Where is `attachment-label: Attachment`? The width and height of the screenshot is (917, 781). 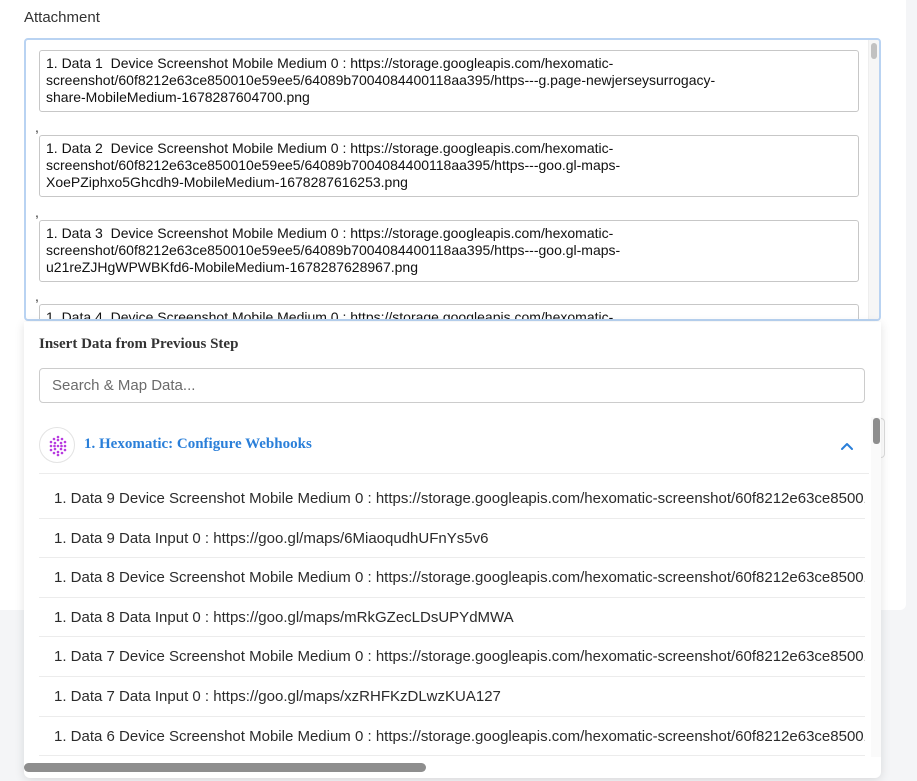
attachment-label: Attachment is located at coordinates (62, 17).